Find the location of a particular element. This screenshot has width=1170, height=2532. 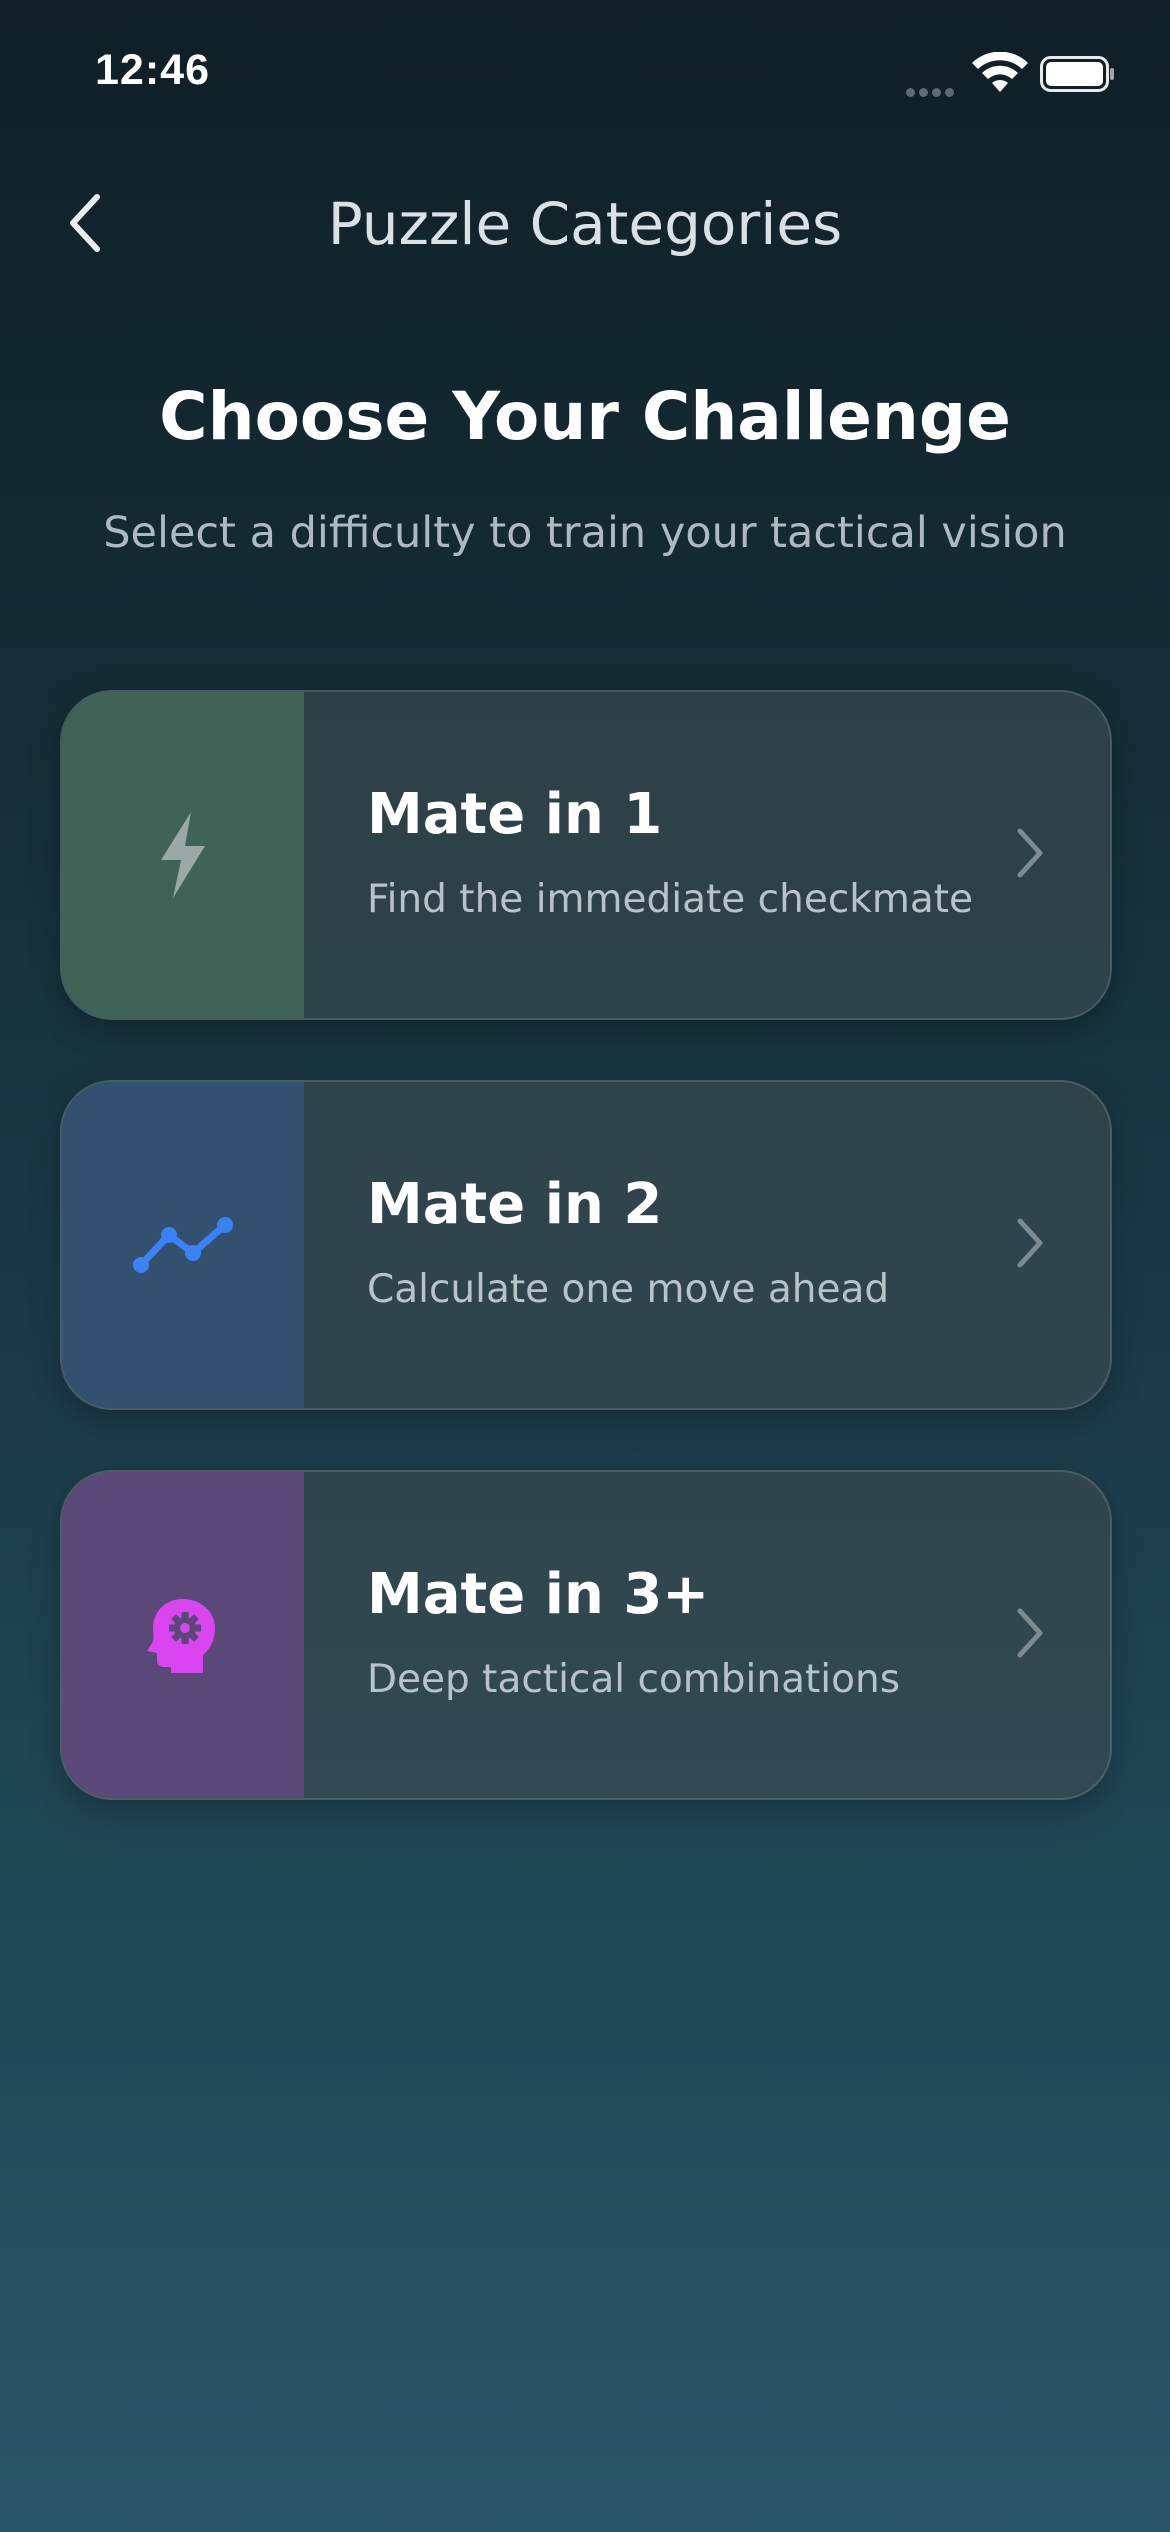

wifi-icon is located at coordinates (1000, 72).